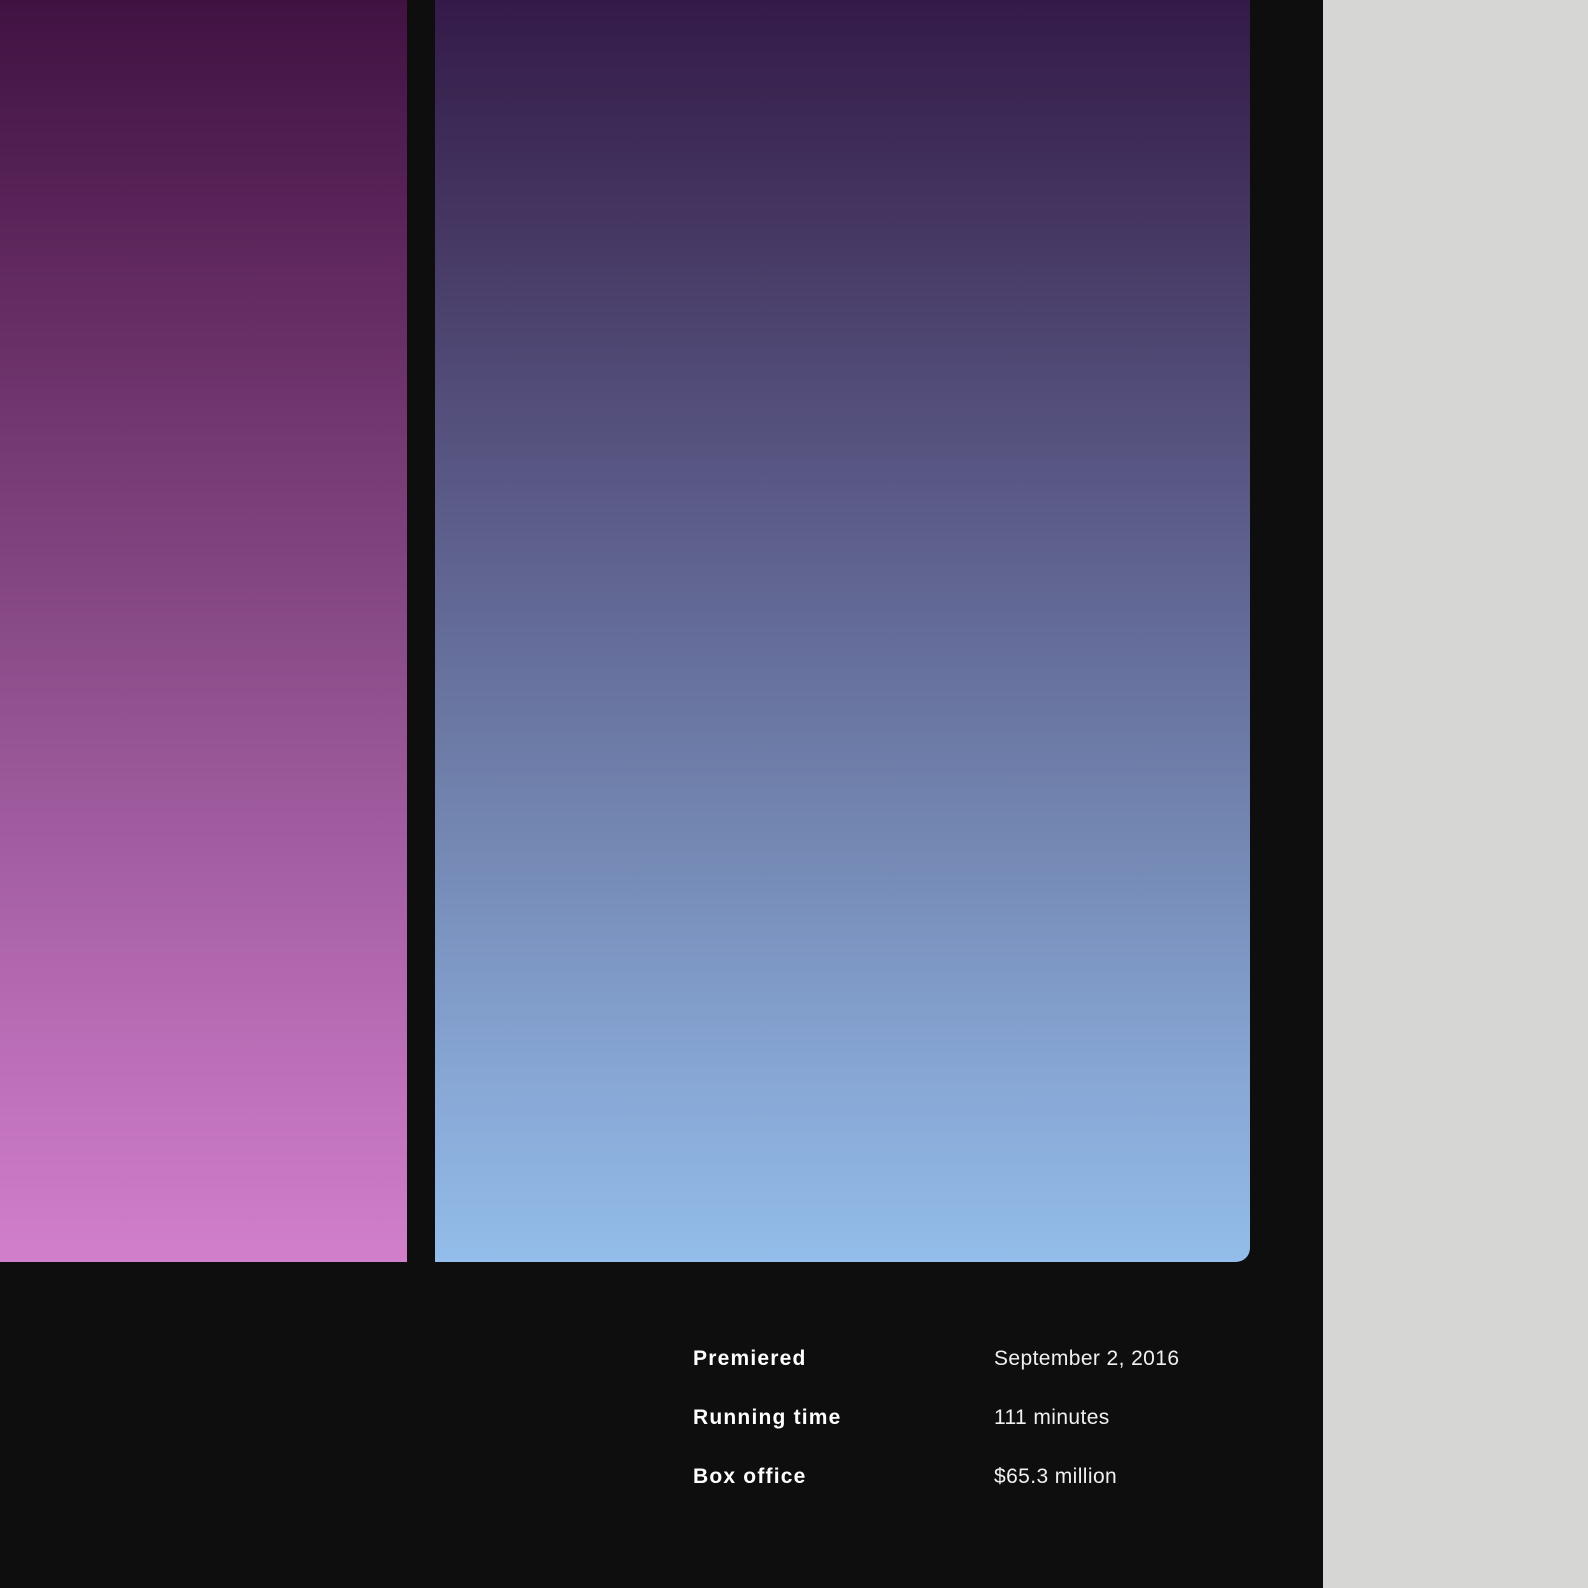  What do you see at coordinates (767, 1417) in the screenshot?
I see `info-label: Running time` at bounding box center [767, 1417].